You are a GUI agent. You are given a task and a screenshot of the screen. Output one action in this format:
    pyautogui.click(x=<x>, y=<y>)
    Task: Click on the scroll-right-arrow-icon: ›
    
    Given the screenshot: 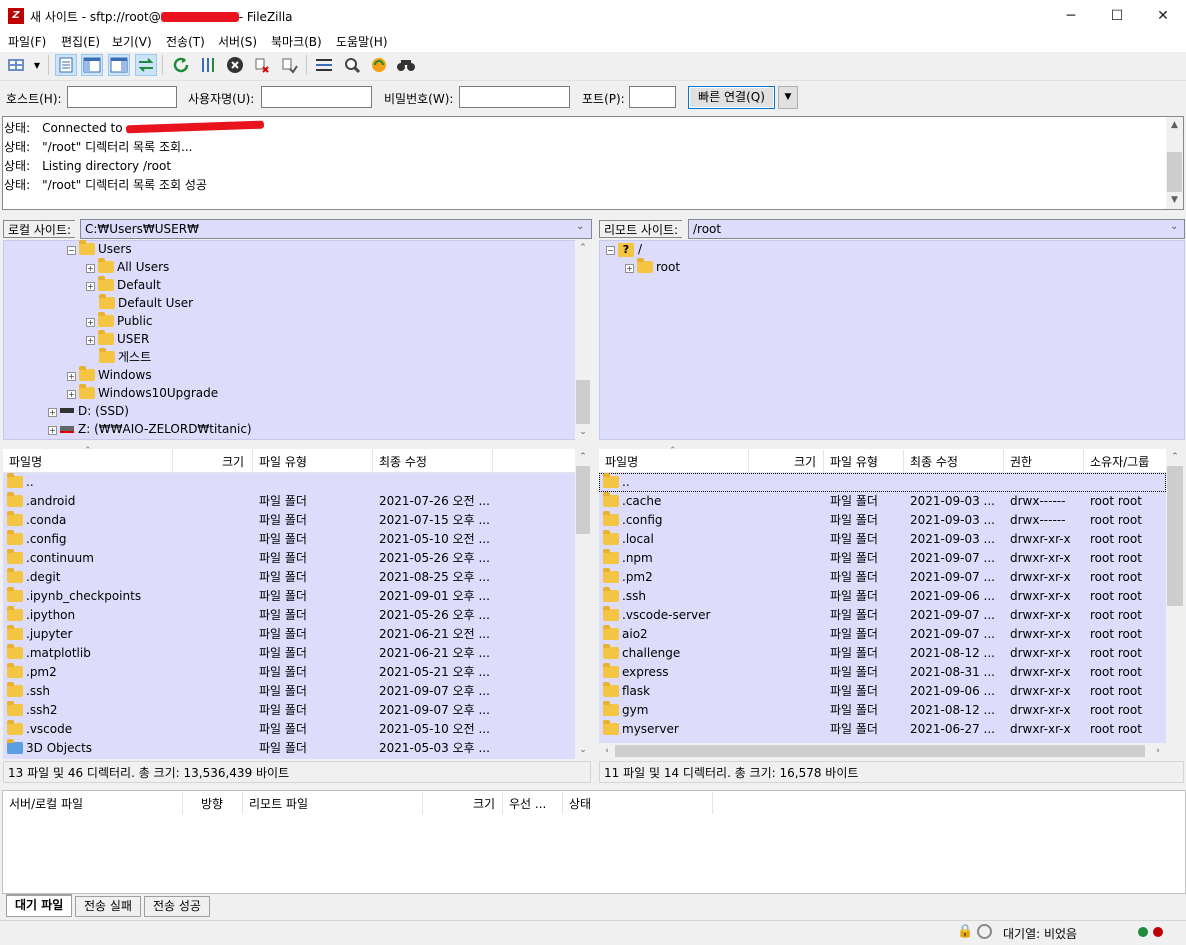 What is the action you would take?
    pyautogui.click(x=1158, y=751)
    